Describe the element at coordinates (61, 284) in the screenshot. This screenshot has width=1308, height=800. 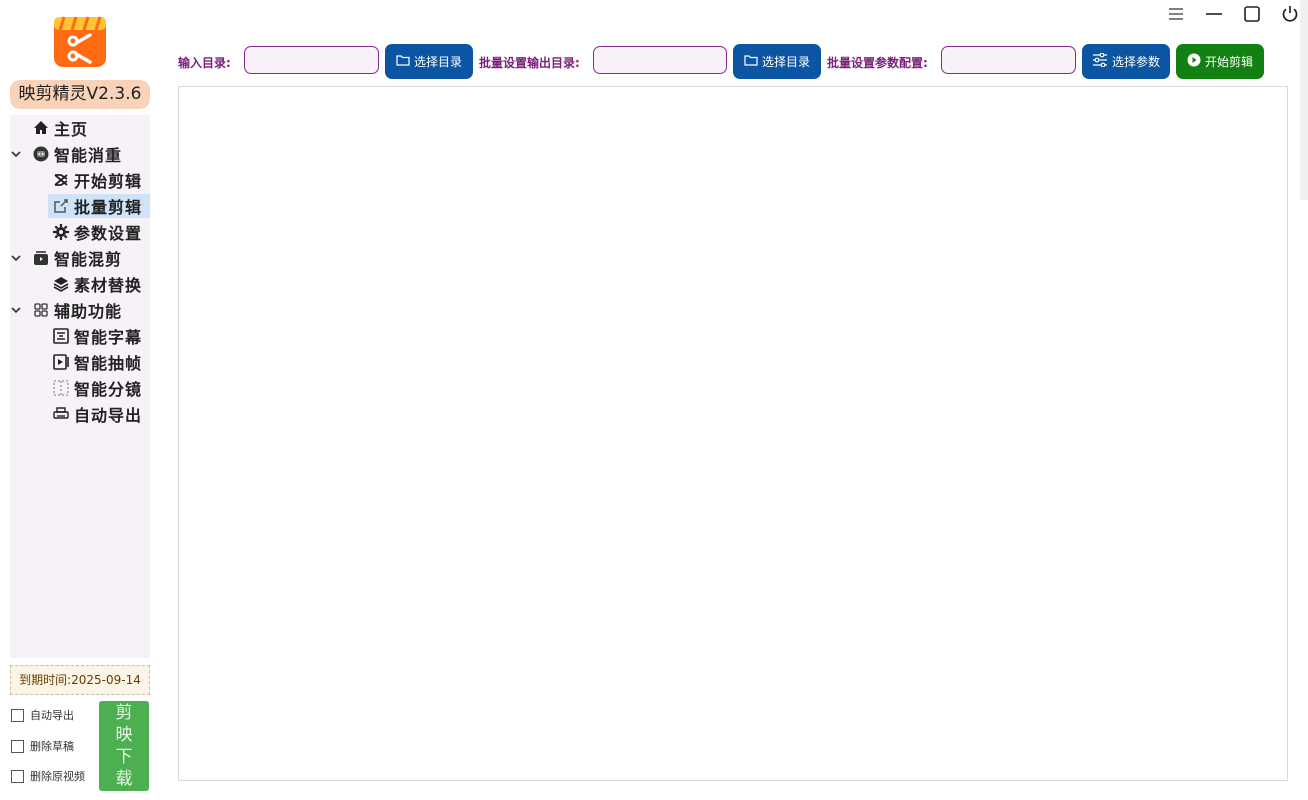
I see `layers-icon` at that location.